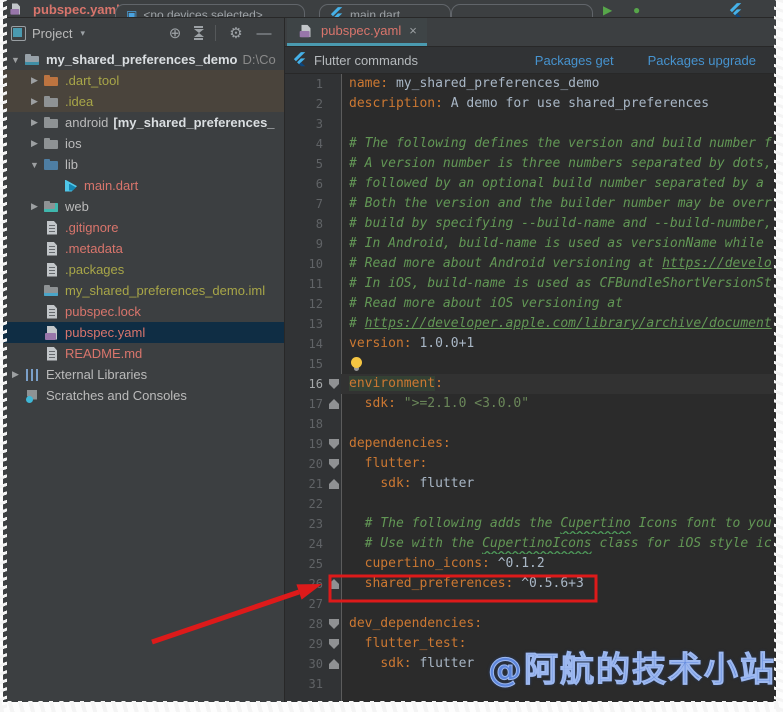  What do you see at coordinates (63, 9) in the screenshot?
I see `navbar-breadcrumb: pubspec.yaml` at bounding box center [63, 9].